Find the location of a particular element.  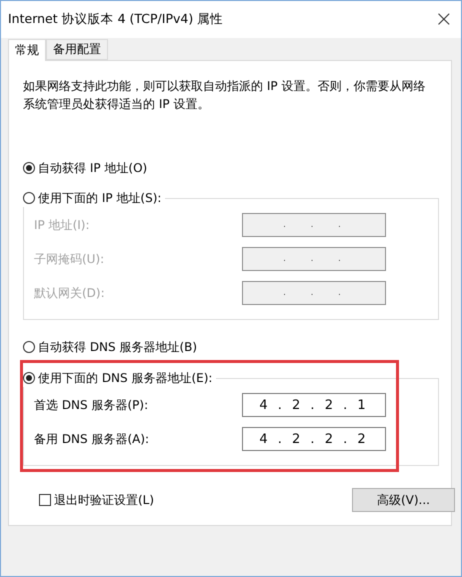

tab: 常规 is located at coordinates (27, 50).